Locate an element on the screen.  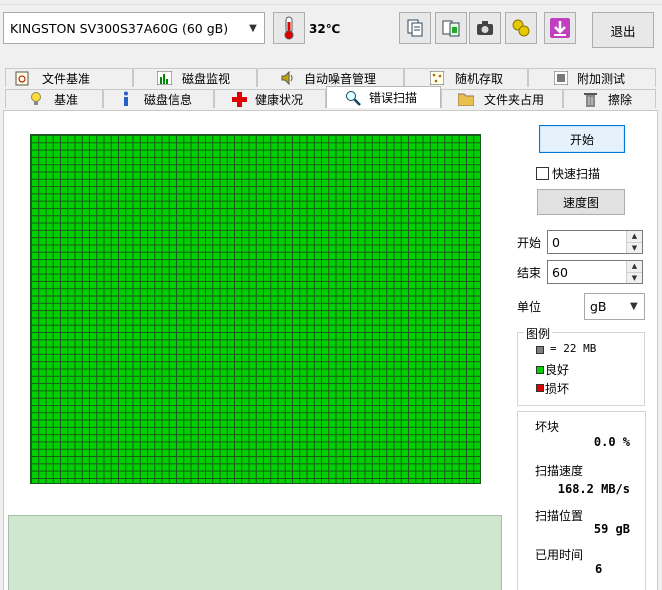
tab-noise-management: 自动噪音管理 is located at coordinates (330, 77).